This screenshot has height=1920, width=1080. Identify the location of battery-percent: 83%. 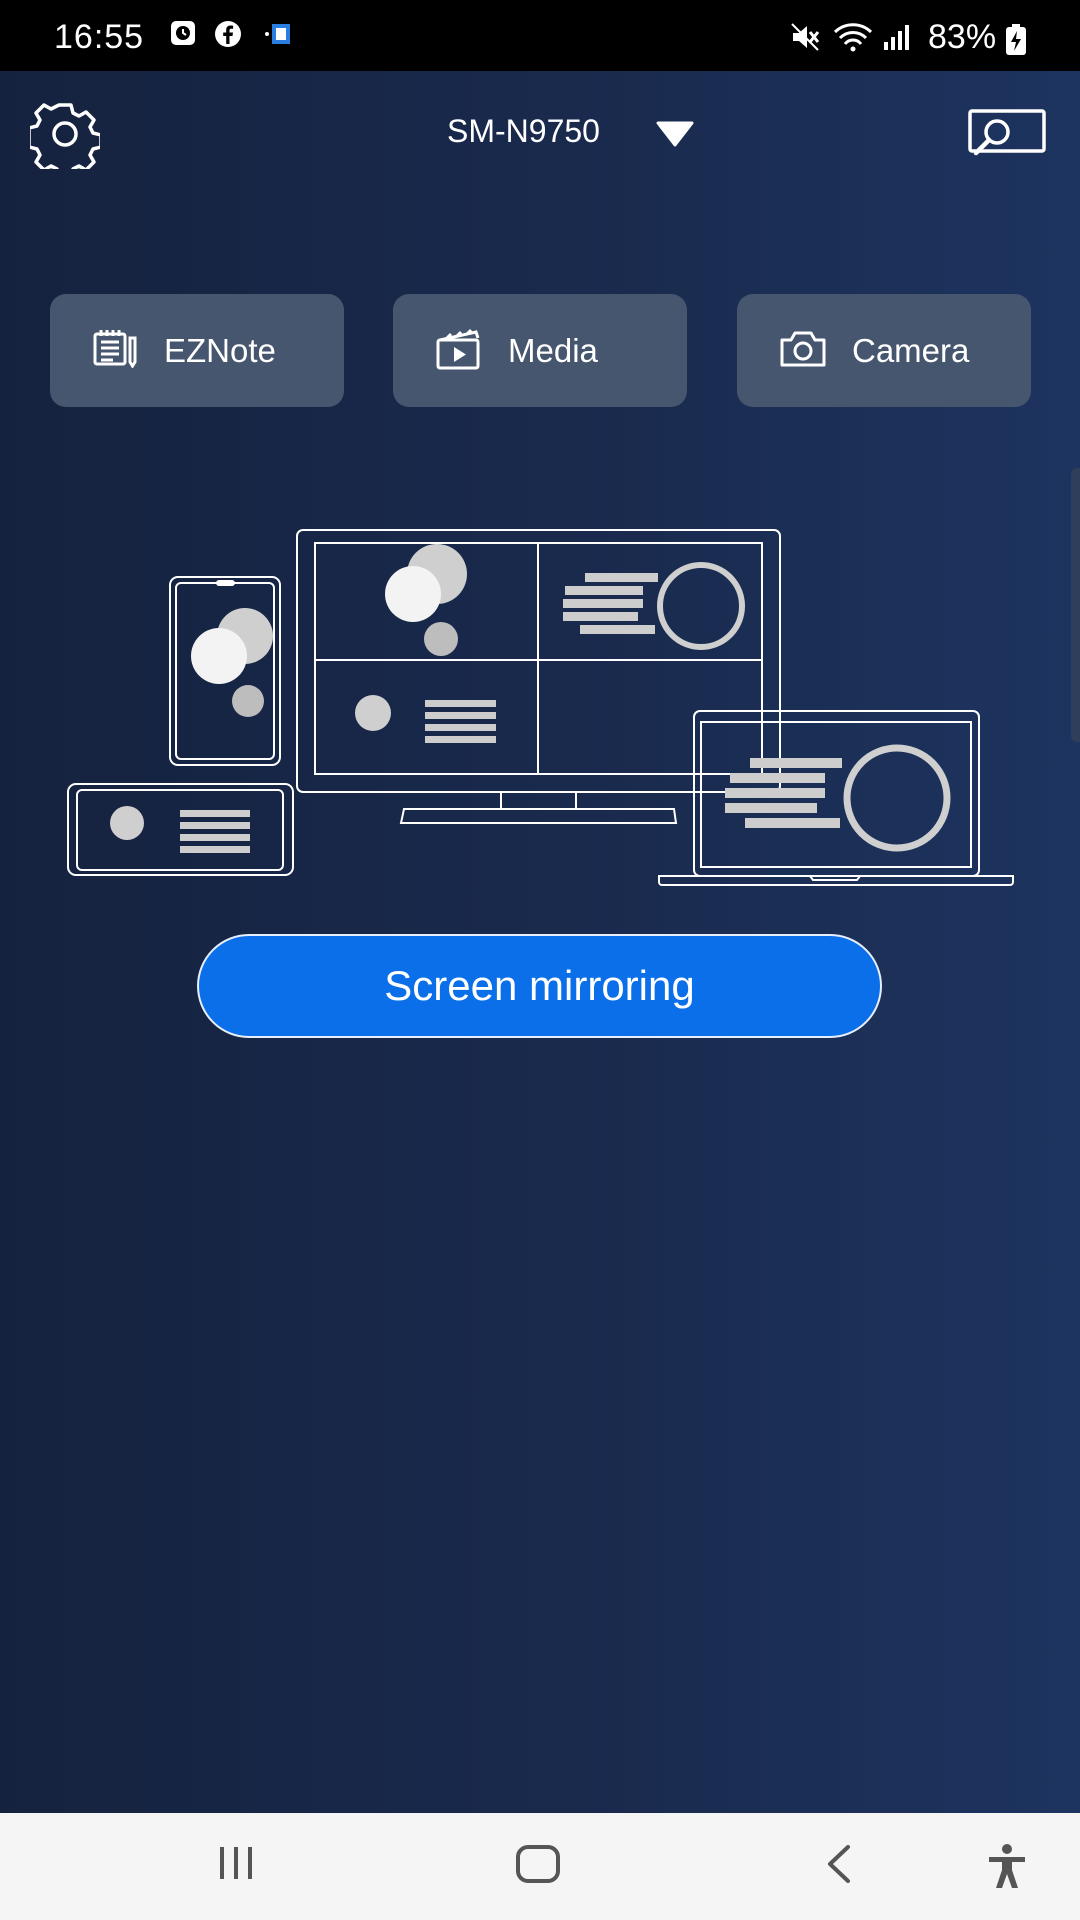
(962, 37).